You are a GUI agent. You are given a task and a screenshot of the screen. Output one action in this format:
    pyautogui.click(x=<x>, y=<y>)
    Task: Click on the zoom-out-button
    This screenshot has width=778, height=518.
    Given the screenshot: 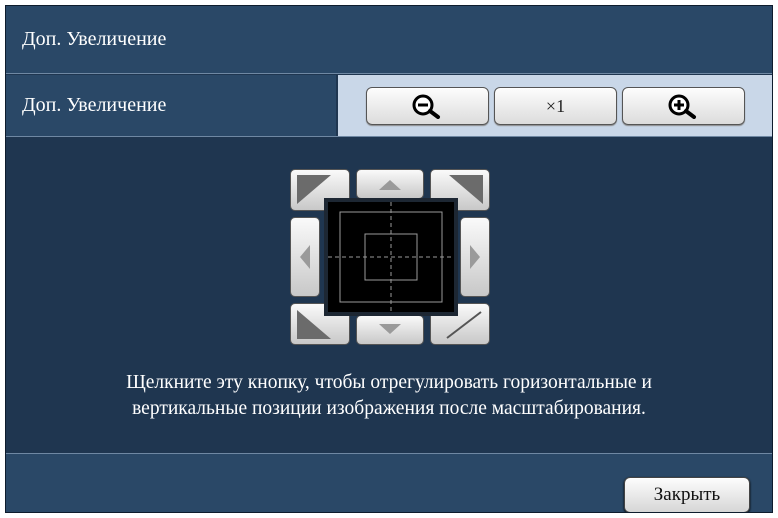 What is the action you would take?
    pyautogui.click(x=427, y=106)
    